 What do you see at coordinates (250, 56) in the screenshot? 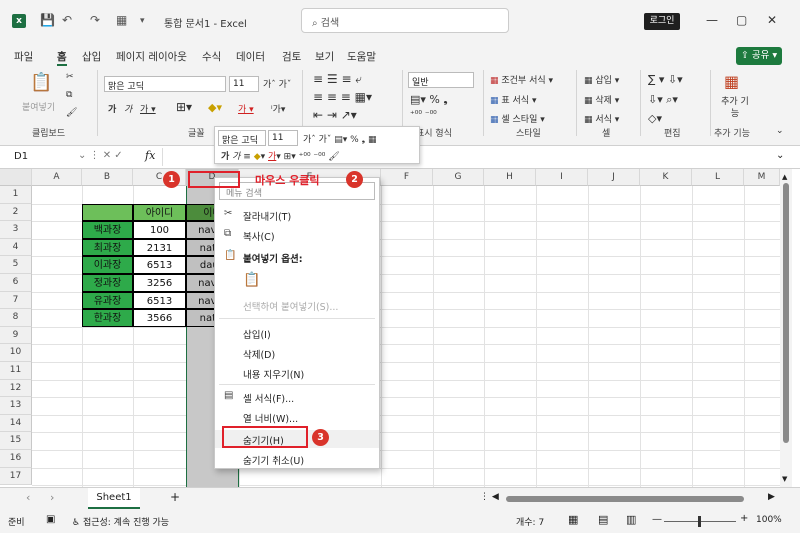
I see `tab-data: 데이터` at bounding box center [250, 56].